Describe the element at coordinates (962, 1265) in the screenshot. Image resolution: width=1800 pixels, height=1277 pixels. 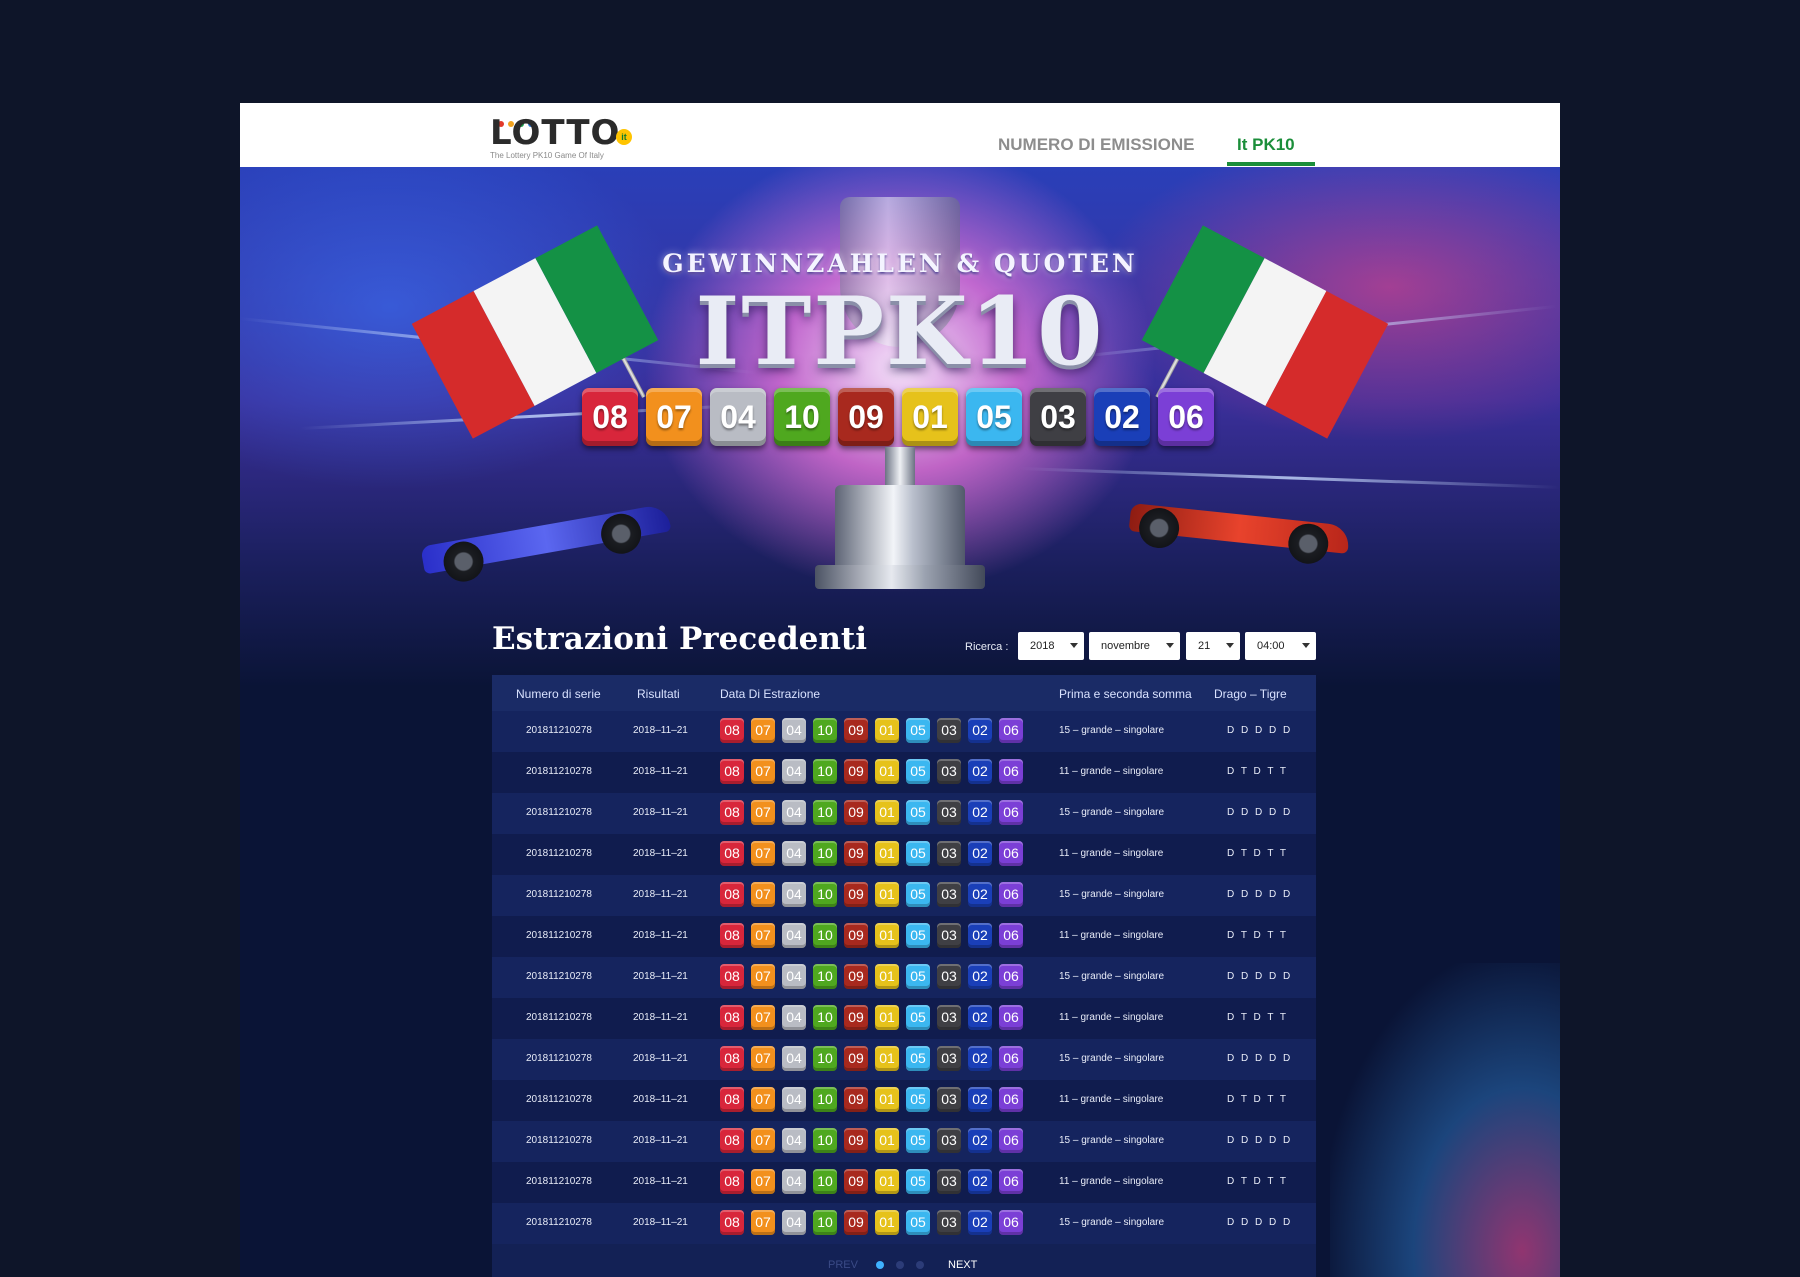
I see `next-page-button: NEXT` at that location.